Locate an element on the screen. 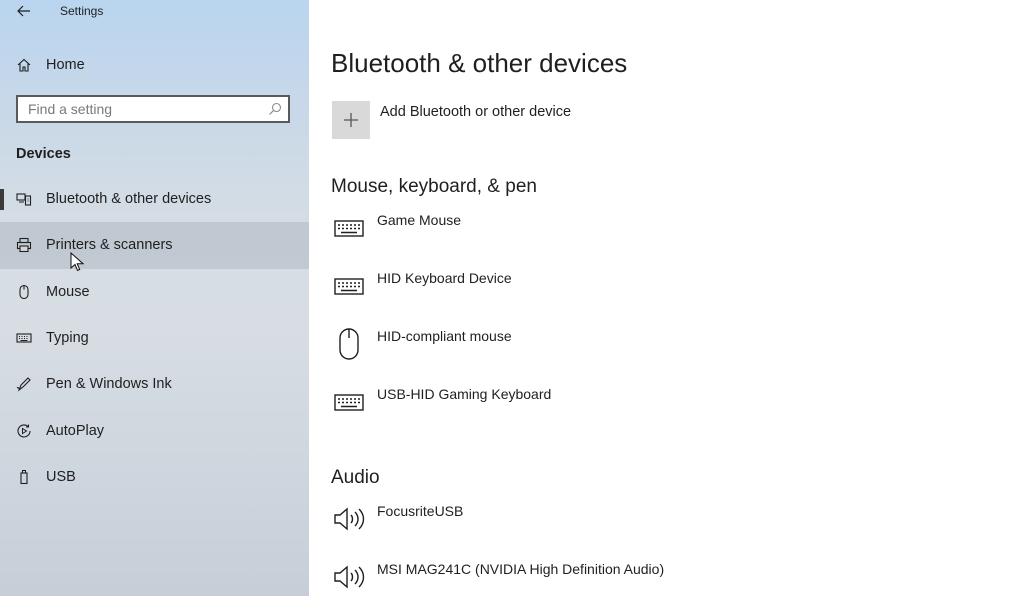  sidebar-item-pen: Pen & Windows Ink is located at coordinates (154, 384).